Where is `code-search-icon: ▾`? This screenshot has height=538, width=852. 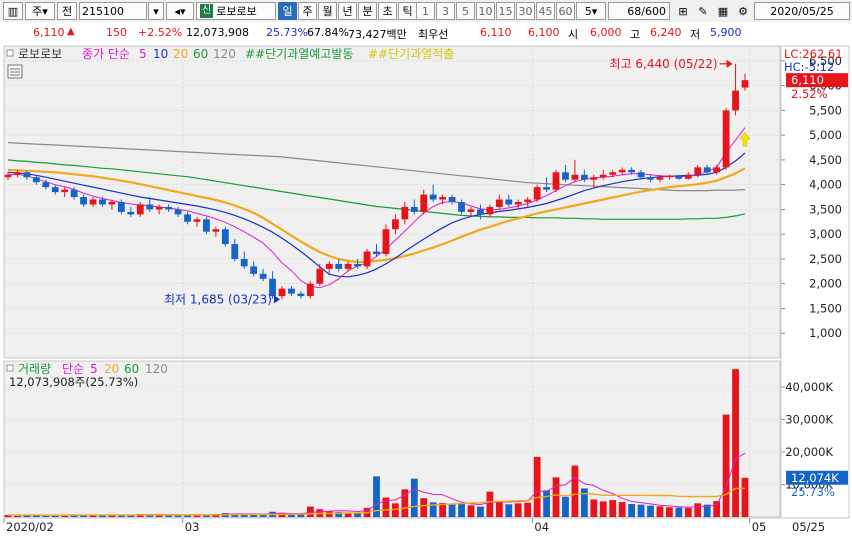
code-search-icon: ▾ is located at coordinates (156, 11).